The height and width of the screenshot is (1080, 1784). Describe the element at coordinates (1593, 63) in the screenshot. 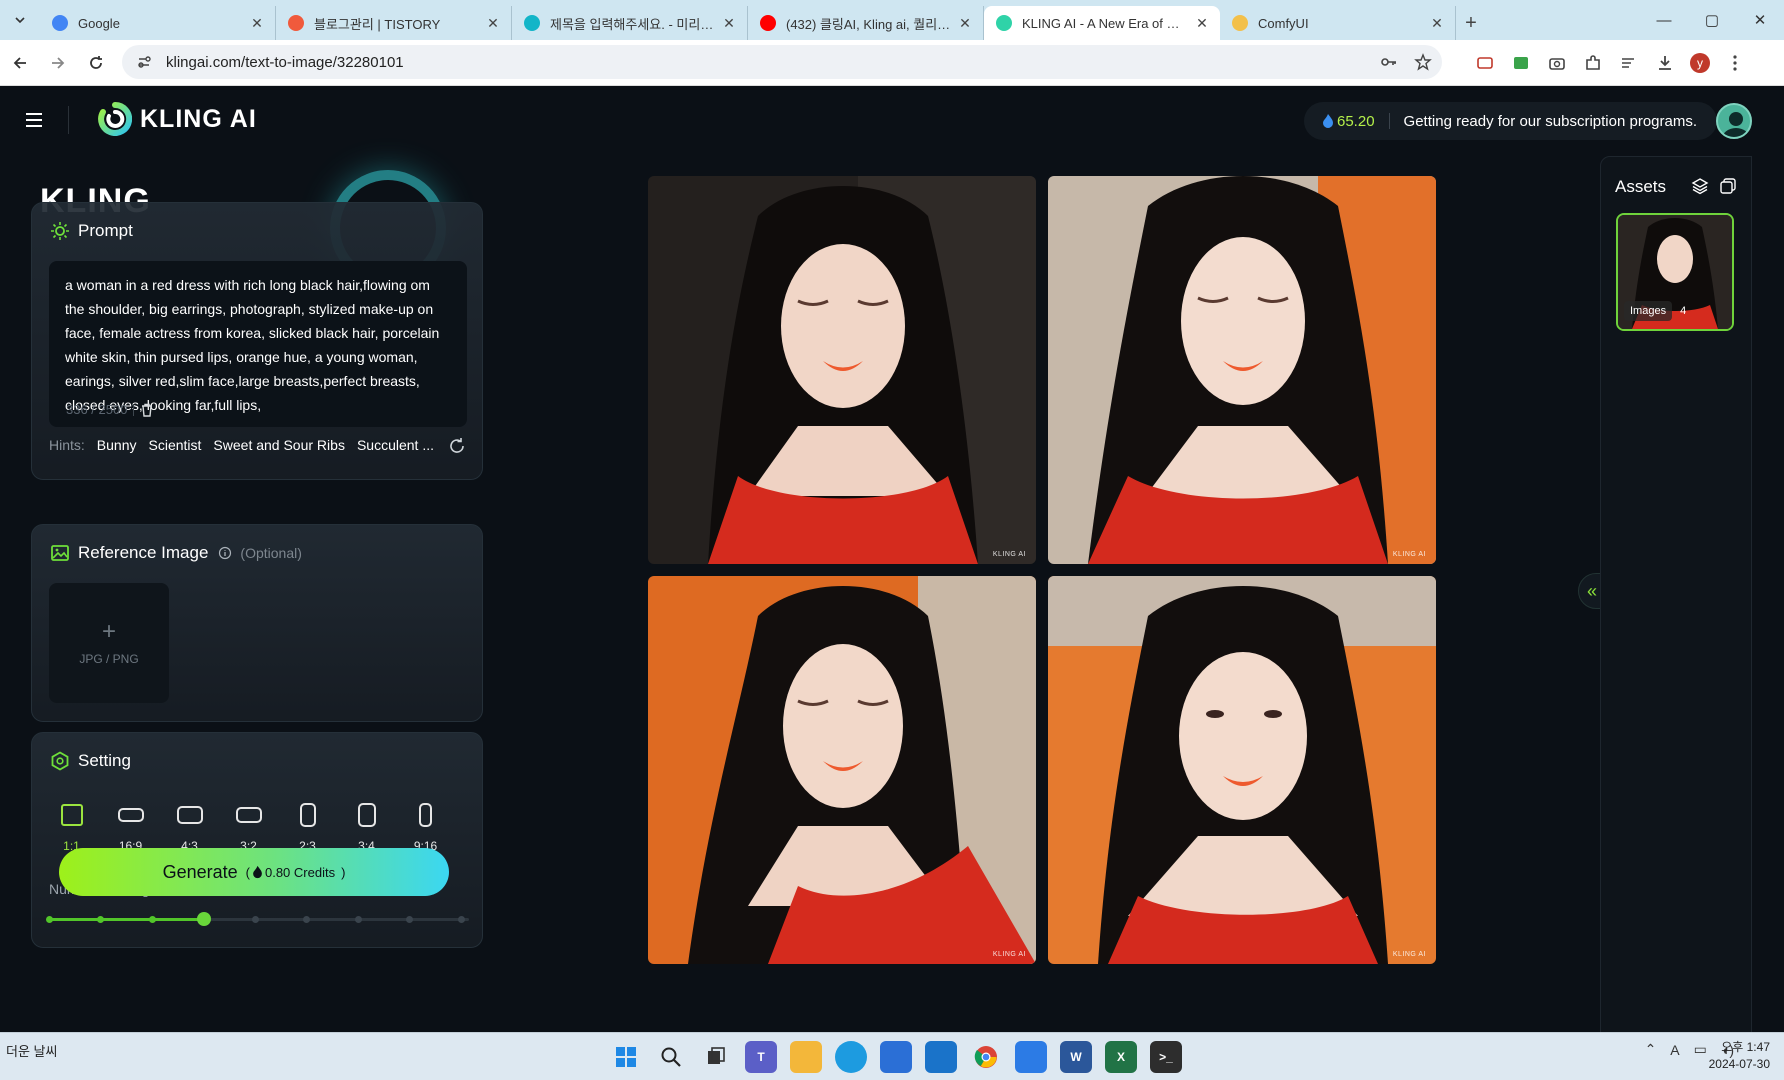

I see `extensions-puzzle-icon` at that location.